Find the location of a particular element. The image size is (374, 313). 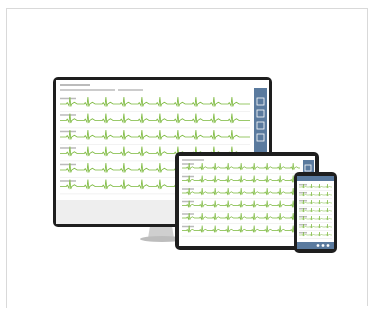

tablet-header-text is located at coordinates (193, 160).